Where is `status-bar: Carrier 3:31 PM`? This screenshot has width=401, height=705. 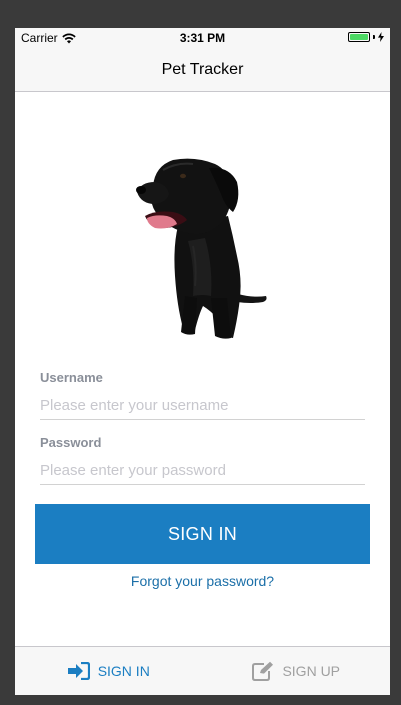 status-bar: Carrier 3:31 PM is located at coordinates (202, 38).